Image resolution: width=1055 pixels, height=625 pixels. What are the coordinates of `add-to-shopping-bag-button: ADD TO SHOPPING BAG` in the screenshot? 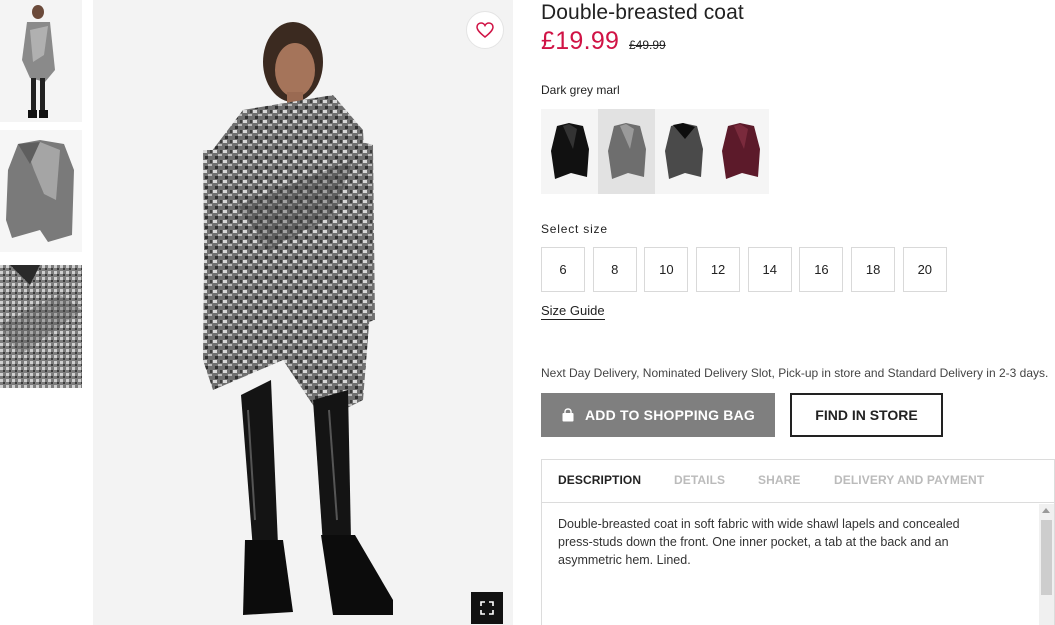 It's located at (658, 415).